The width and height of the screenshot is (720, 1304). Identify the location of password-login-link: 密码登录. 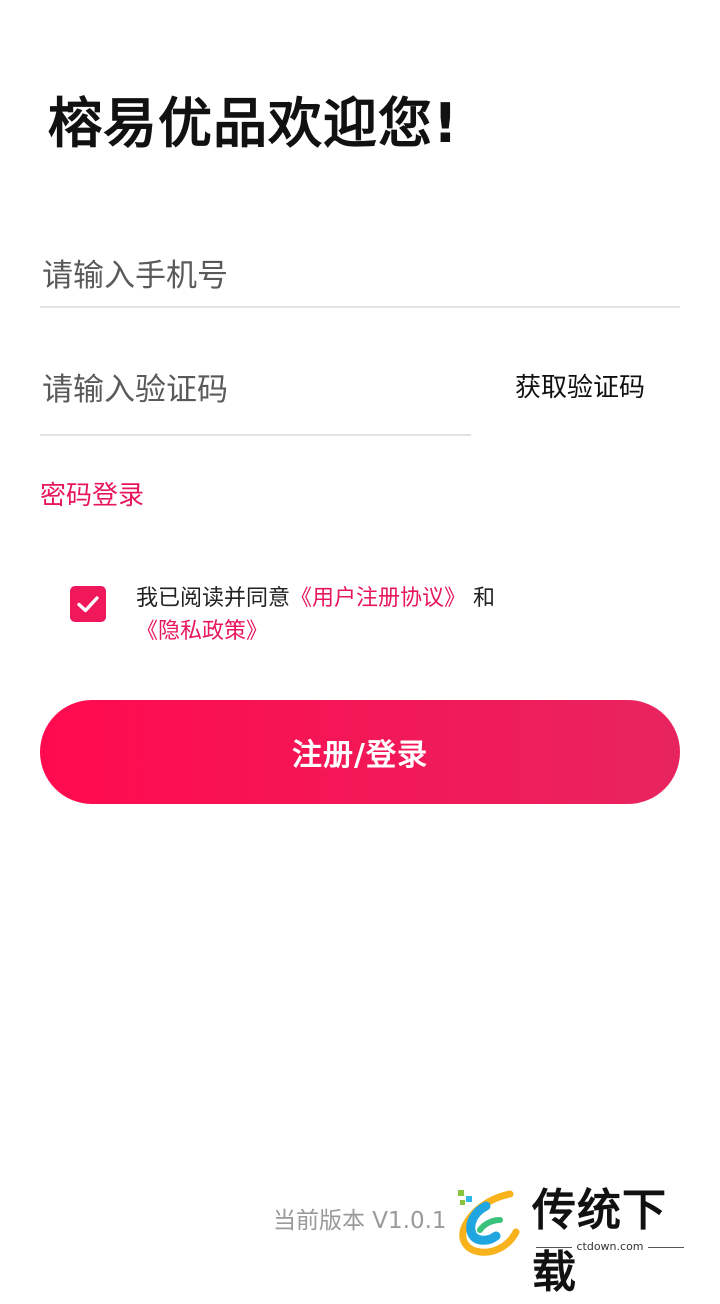
(92, 496).